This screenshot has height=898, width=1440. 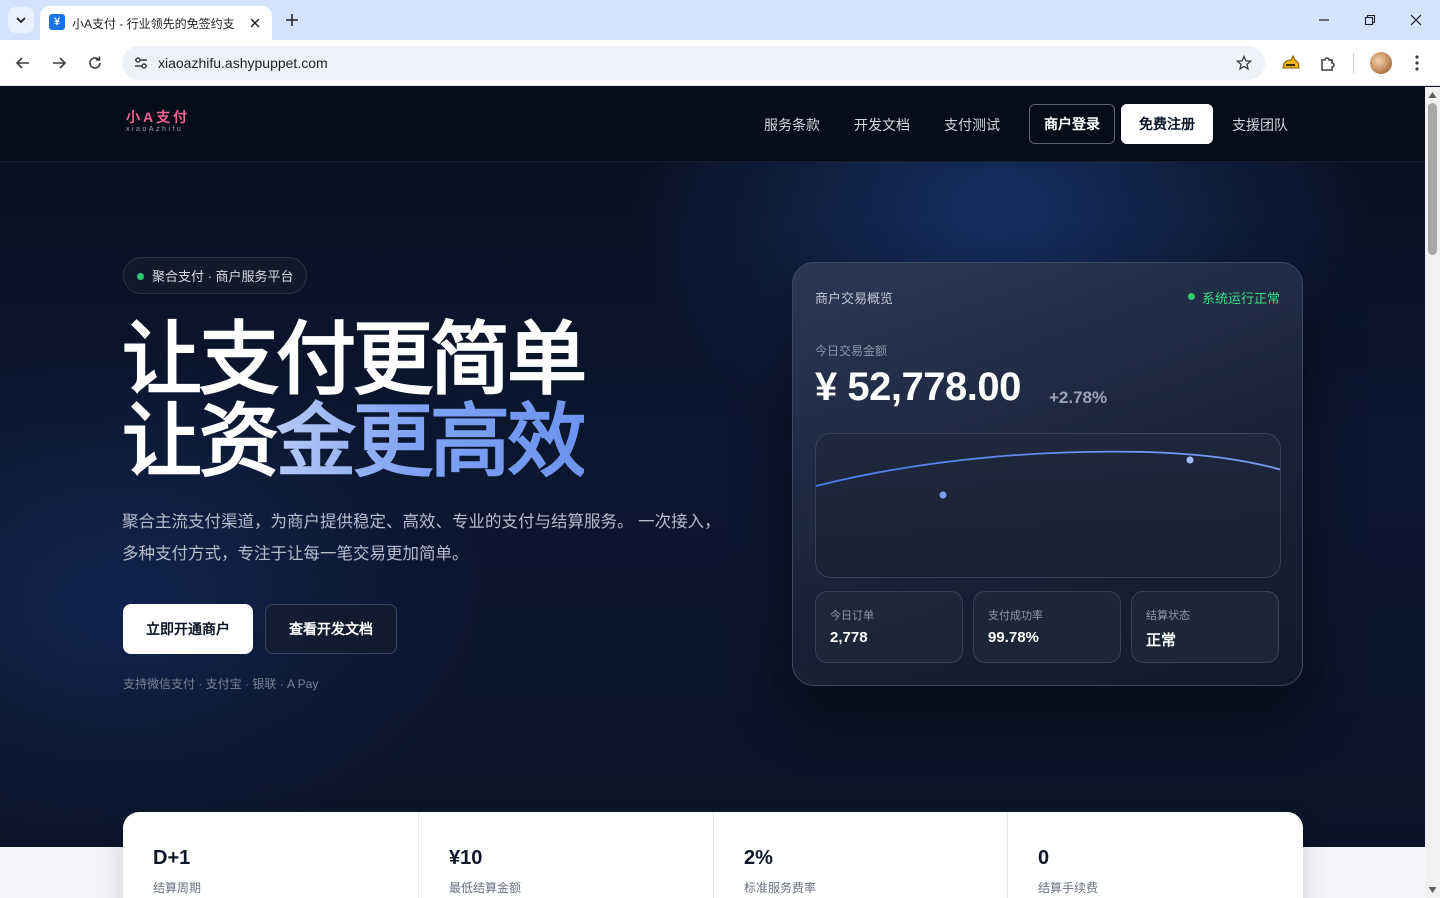 I want to click on chevron-down-icon, so click(x=21, y=20).